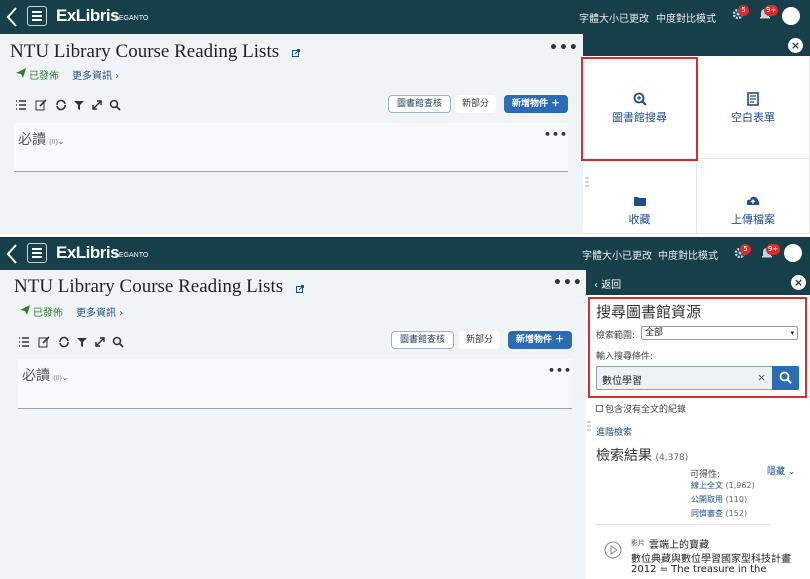 The image size is (810, 579). I want to click on facet-count: (1,962), so click(740, 485).